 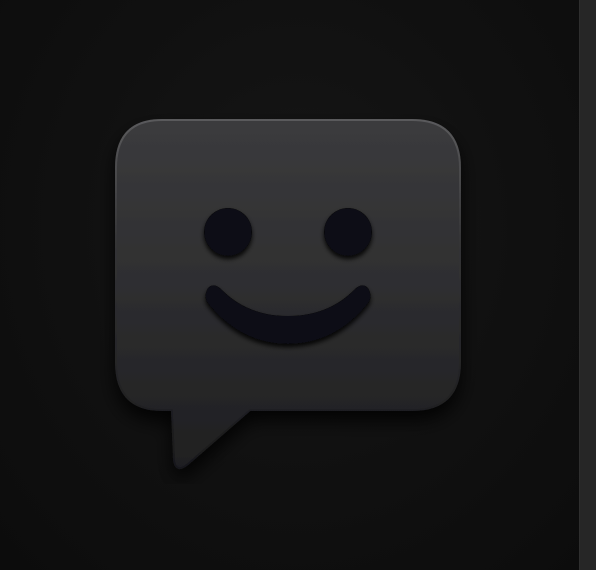 What do you see at coordinates (587, 285) in the screenshot?
I see `window-edge-strip` at bounding box center [587, 285].